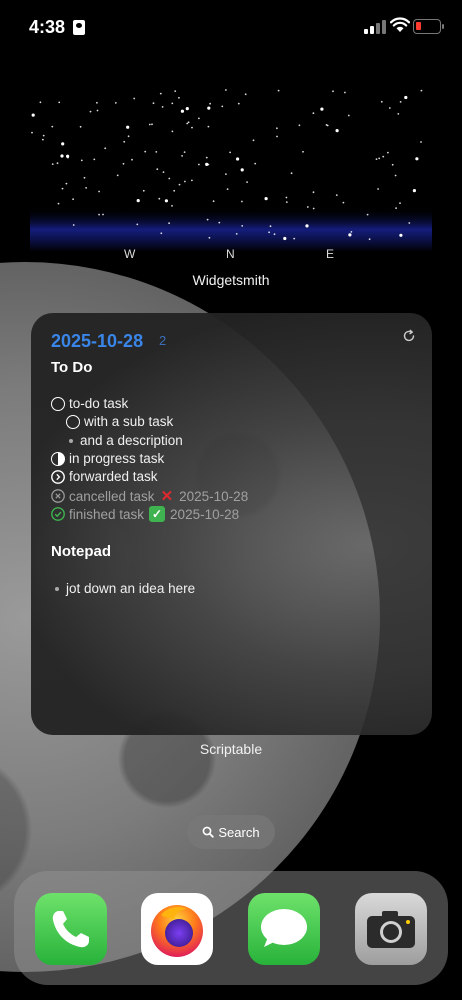 The height and width of the screenshot is (1000, 462). I want to click on firefox-app-icon, so click(177, 929).